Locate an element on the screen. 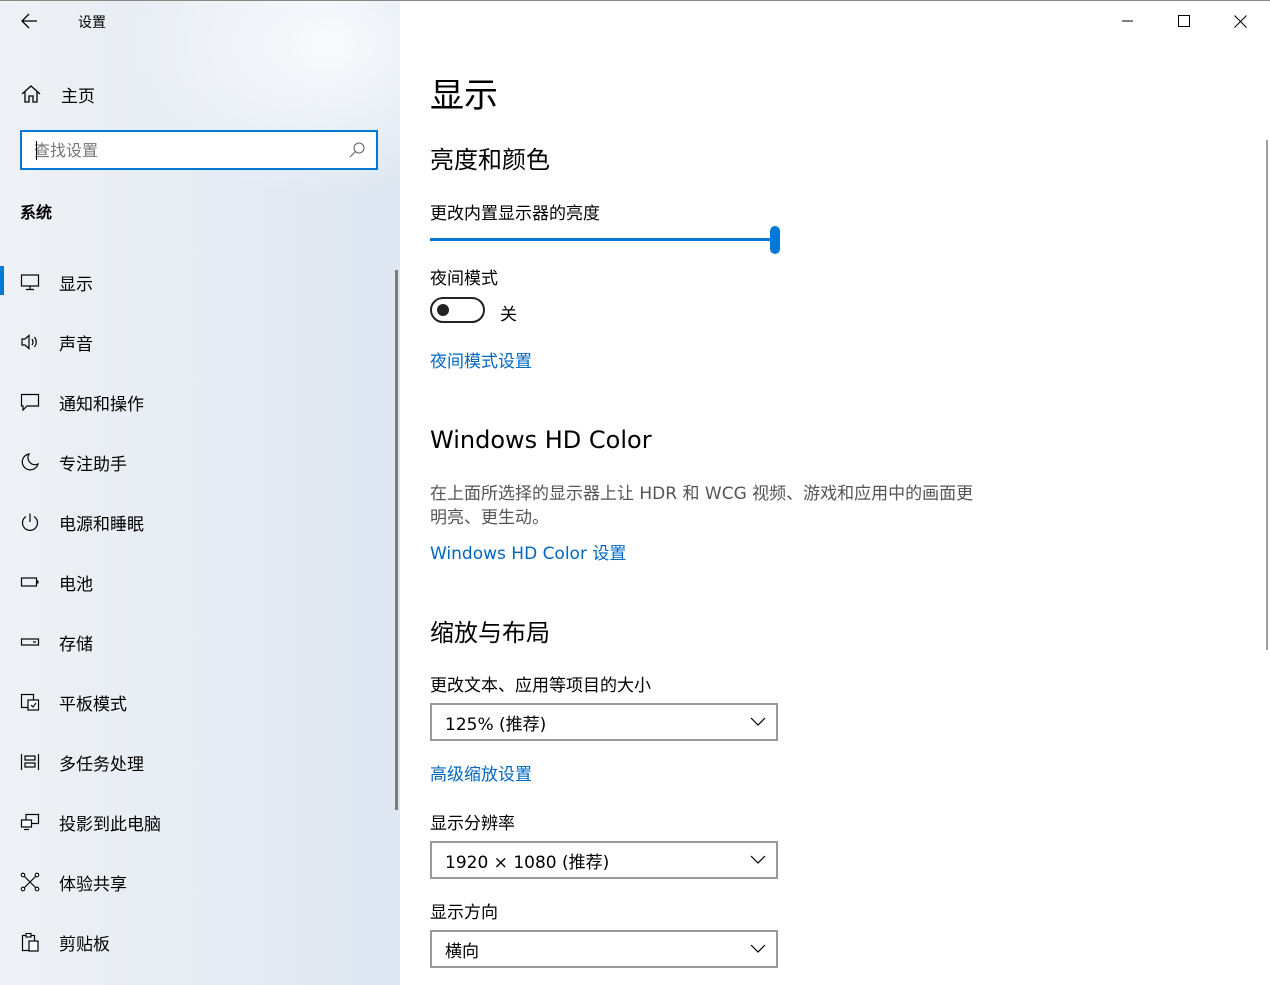 The image size is (1270, 985). clipboard-icon is located at coordinates (30, 942).